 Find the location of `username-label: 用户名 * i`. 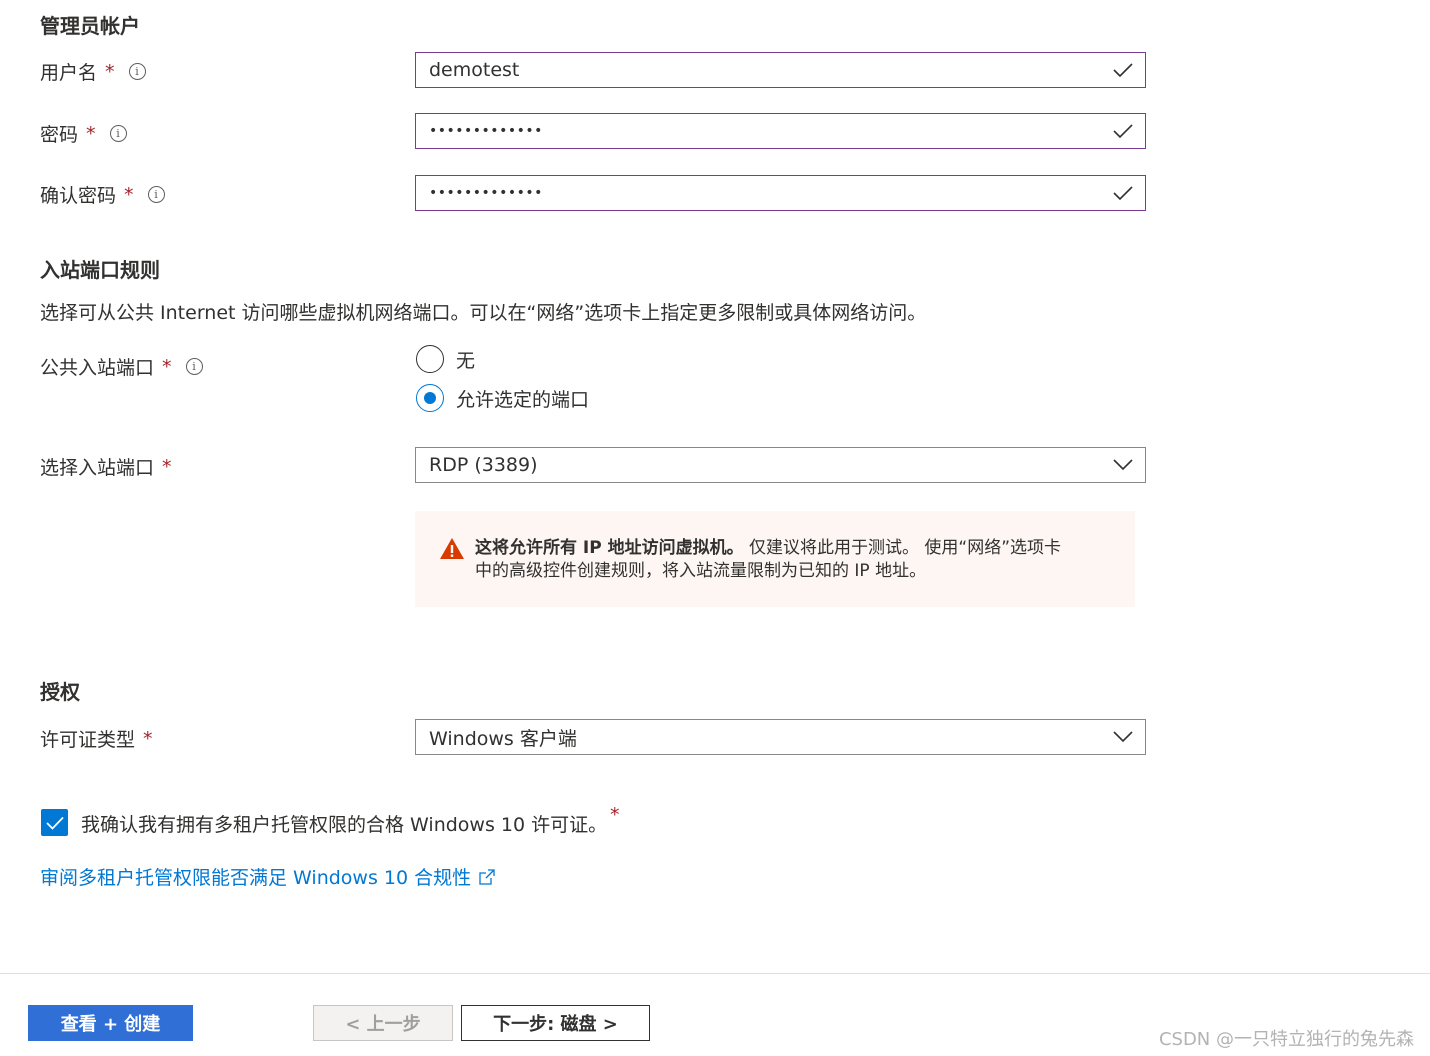

username-label: 用户名 * i is located at coordinates (93, 71).